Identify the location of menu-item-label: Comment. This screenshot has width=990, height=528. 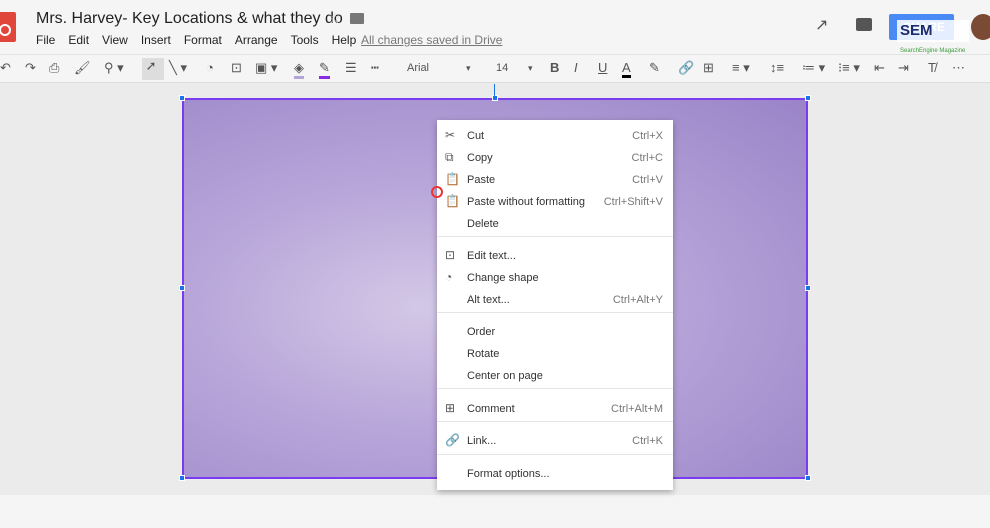
(491, 409).